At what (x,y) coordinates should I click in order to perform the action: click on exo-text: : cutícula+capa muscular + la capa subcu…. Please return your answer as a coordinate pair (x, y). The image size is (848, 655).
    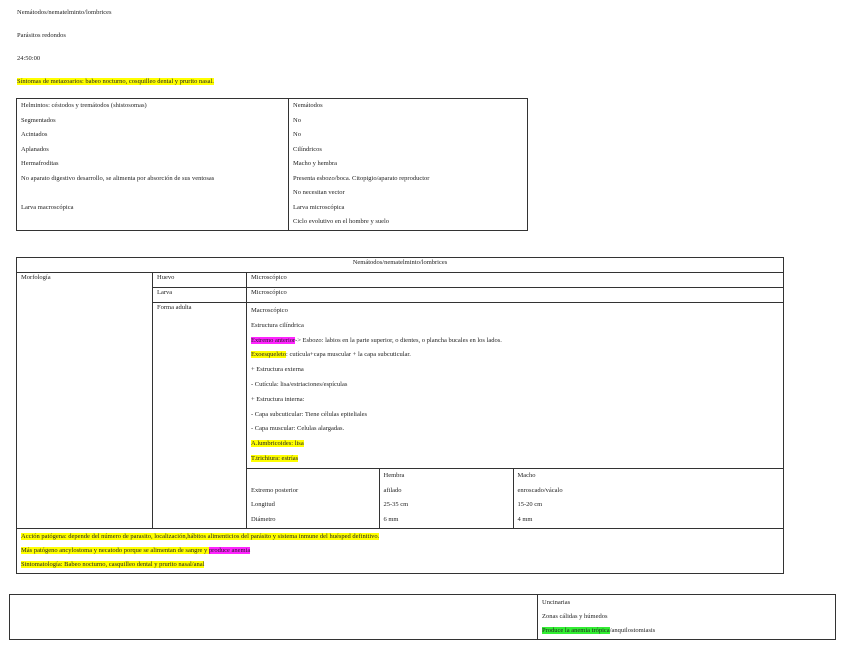
    Looking at the image, I should click on (348, 355).